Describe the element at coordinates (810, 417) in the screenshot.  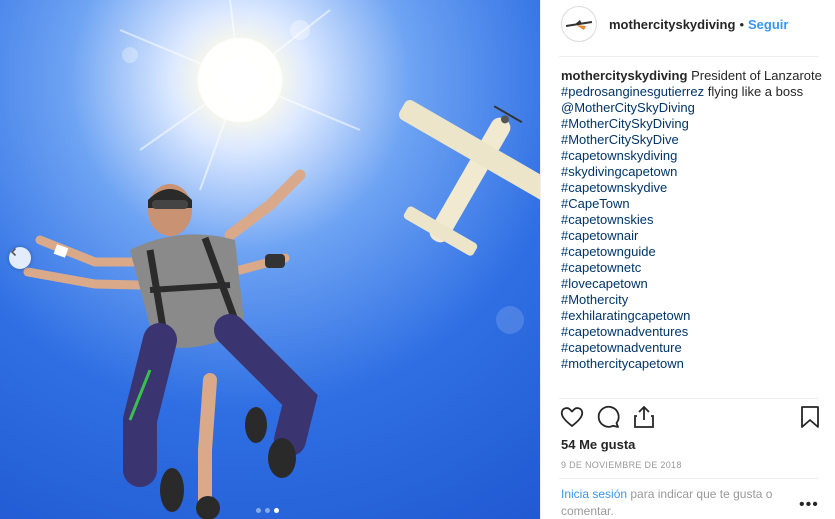
I see `bookmark-icon` at that location.